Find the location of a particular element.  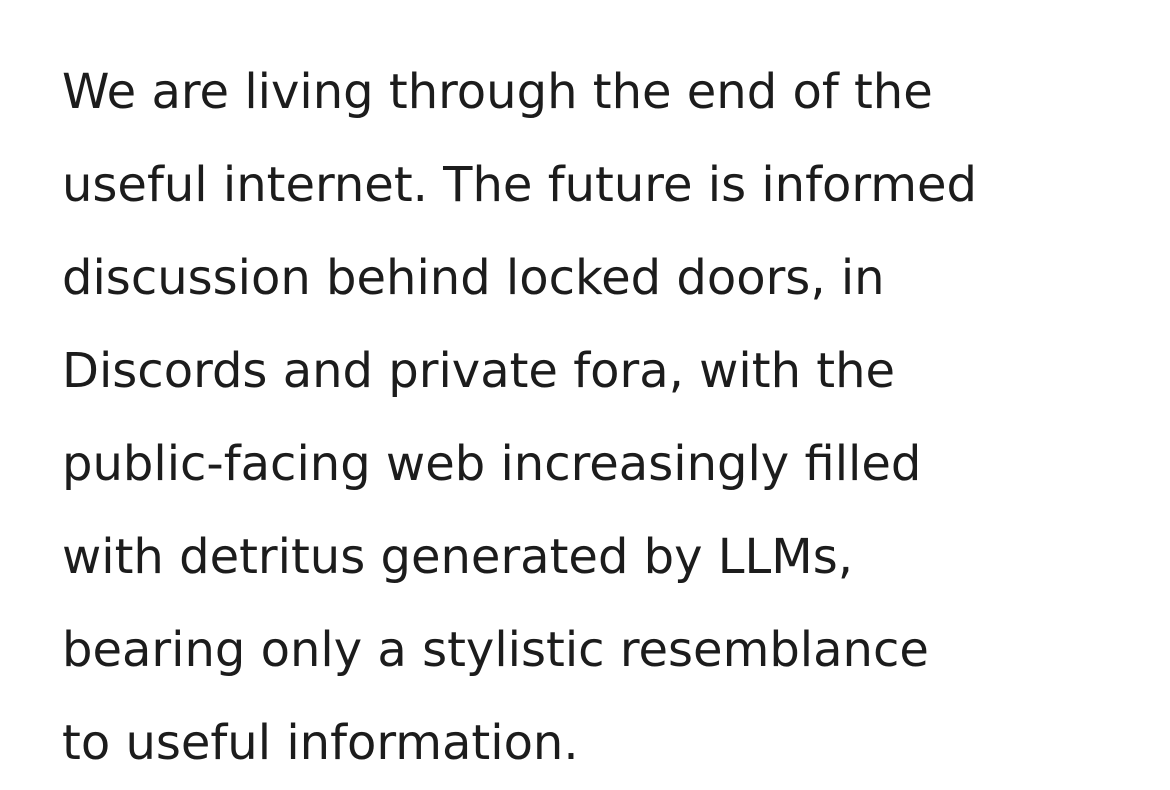

paragraph-line: Discords and private fora, with the is located at coordinates (479, 371).